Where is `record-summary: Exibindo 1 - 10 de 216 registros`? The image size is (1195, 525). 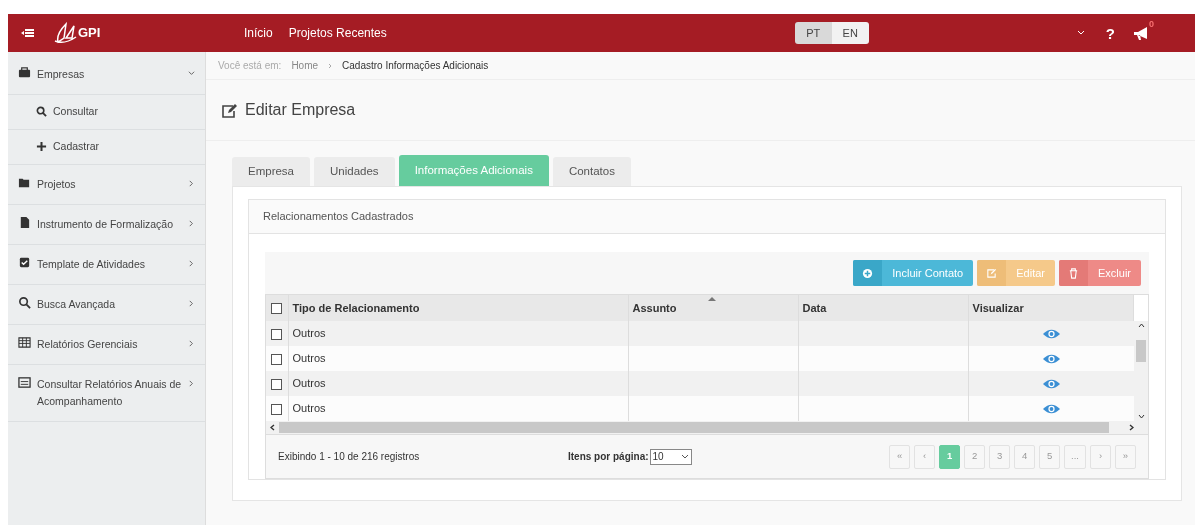 record-summary: Exibindo 1 - 10 de 216 registros is located at coordinates (349, 457).